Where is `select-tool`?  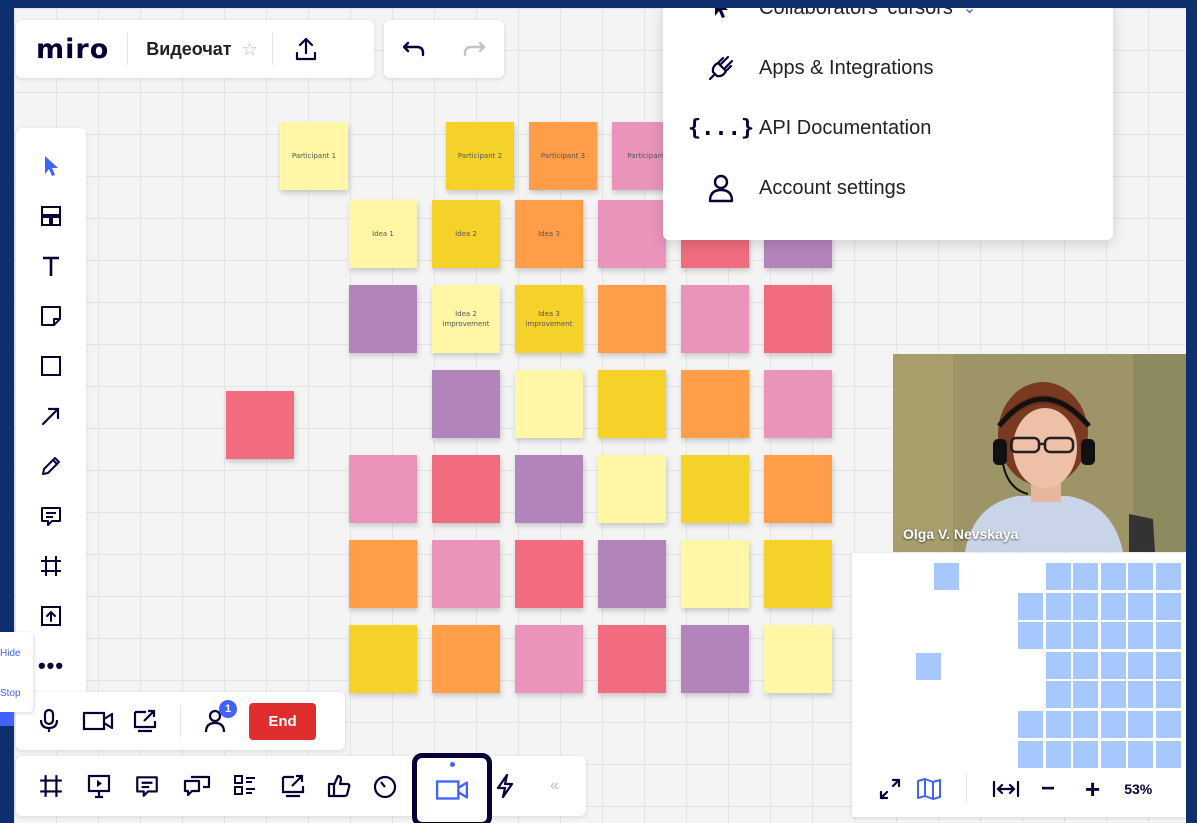 select-tool is located at coordinates (51, 166).